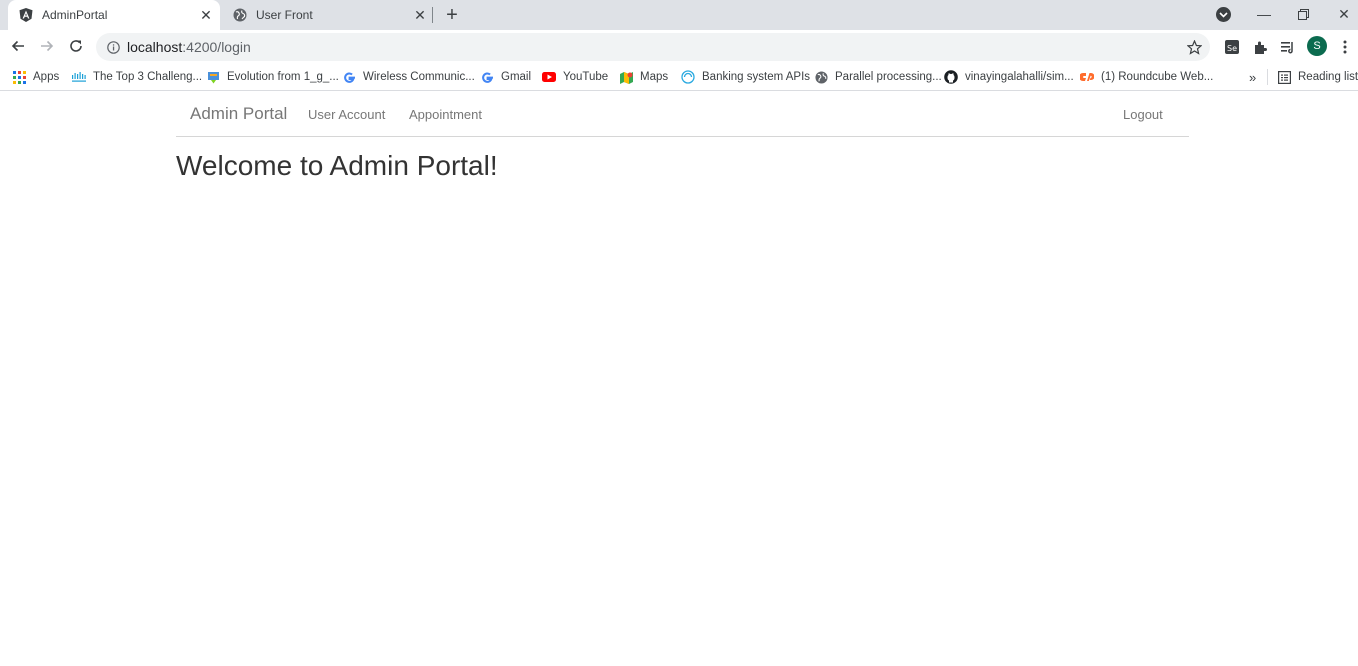  What do you see at coordinates (18, 46) in the screenshot?
I see `back-arrow-icon` at bounding box center [18, 46].